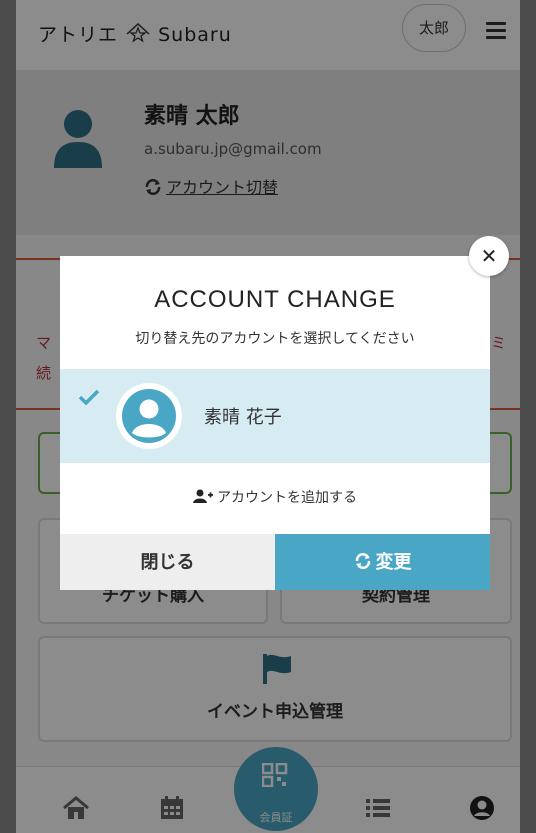  What do you see at coordinates (362, 561) in the screenshot?
I see `refresh-icon` at bounding box center [362, 561].